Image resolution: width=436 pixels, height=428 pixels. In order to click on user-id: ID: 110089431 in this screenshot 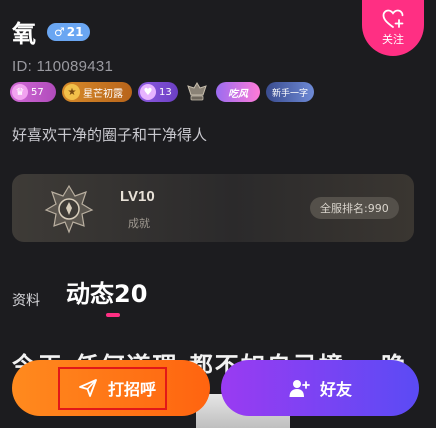, I will do `click(63, 66)`.